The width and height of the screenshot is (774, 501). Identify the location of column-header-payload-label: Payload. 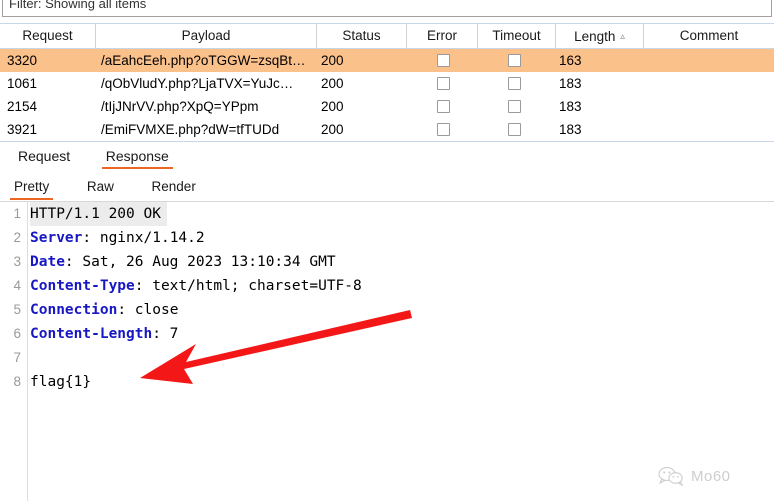
(206, 35).